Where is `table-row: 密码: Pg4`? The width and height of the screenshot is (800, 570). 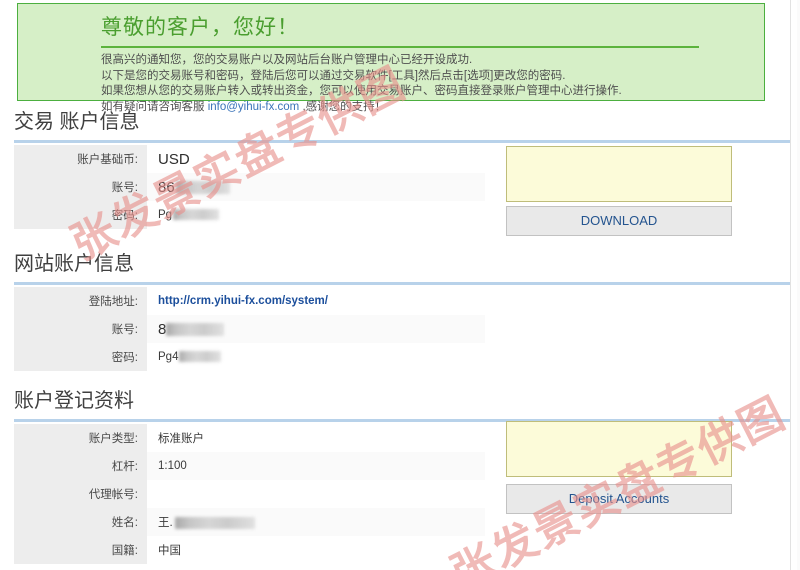
table-row: 密码: Pg4 is located at coordinates (249, 357).